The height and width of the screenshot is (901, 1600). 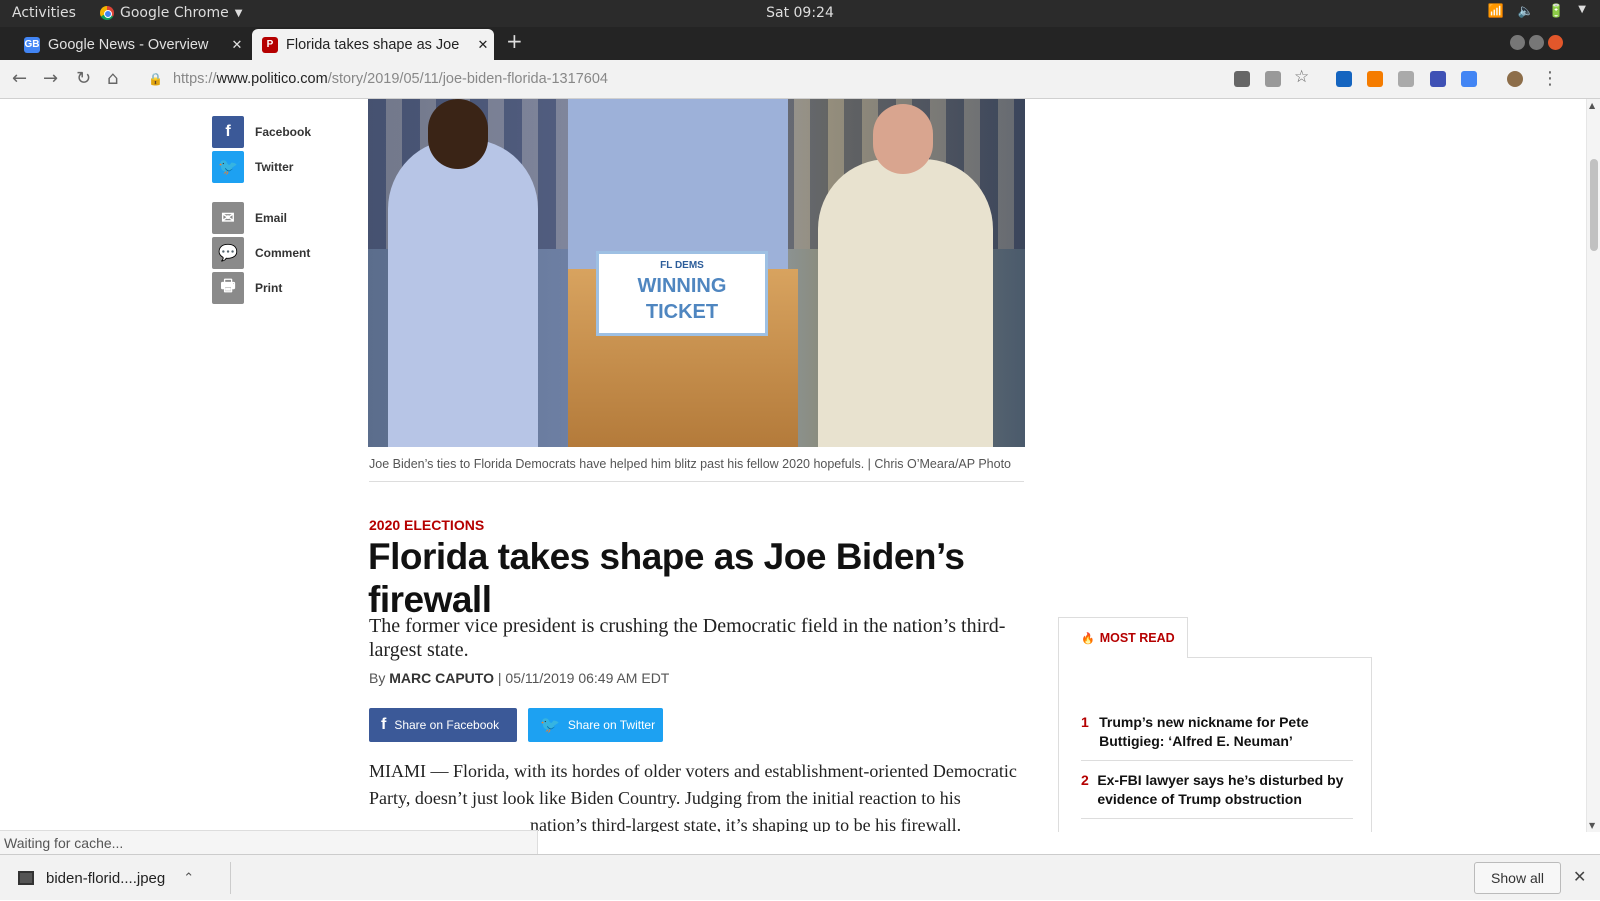 I want to click on byline: By MARC CAPUTO | 05/11/2019 06:49 AM EDT, so click(x=519, y=678).